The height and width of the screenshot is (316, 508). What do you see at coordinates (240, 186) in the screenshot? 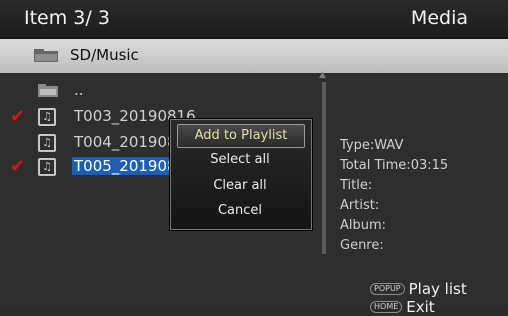
I see `menu-item-clear-all: Clear all` at bounding box center [240, 186].